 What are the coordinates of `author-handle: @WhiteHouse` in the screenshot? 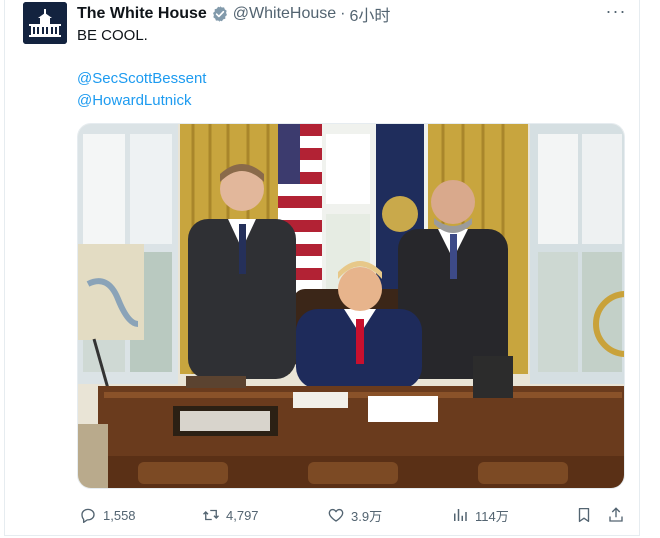 It's located at (284, 14).